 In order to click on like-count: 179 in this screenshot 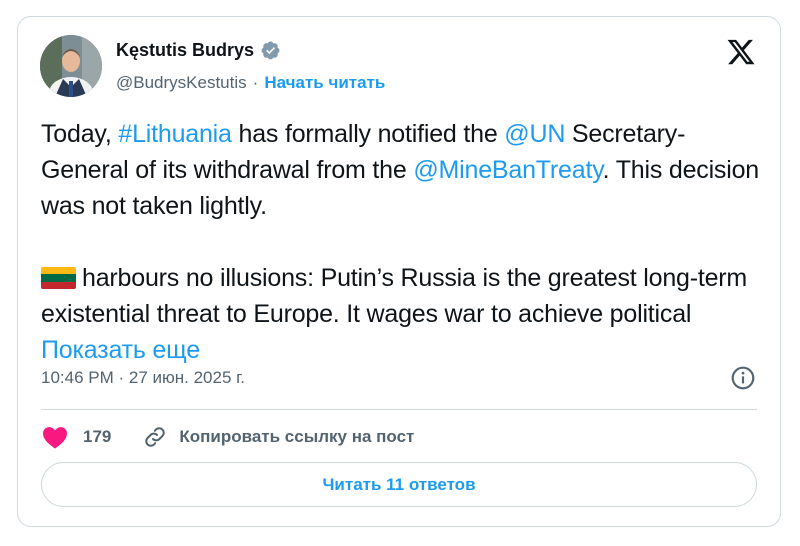, I will do `click(97, 436)`.